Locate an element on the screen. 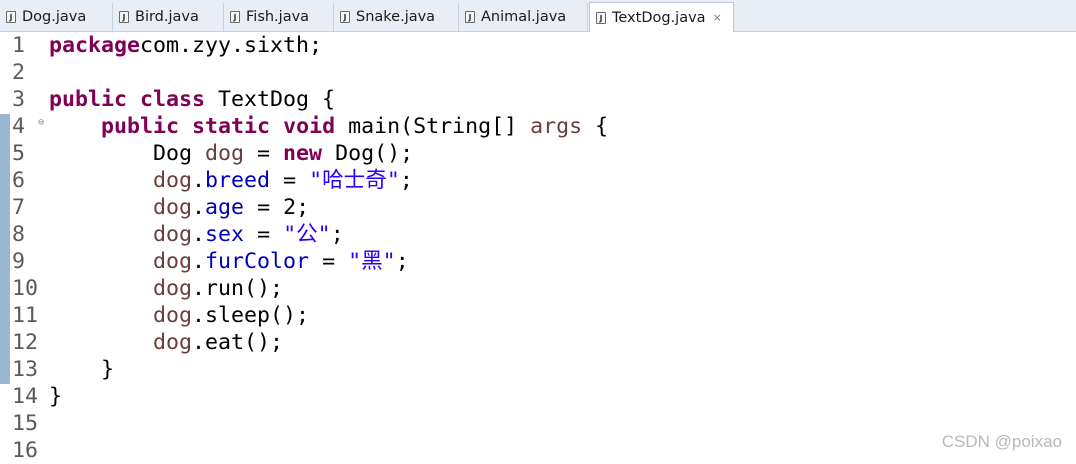 The width and height of the screenshot is (1076, 464). token-kw: new is located at coordinates (303, 153).